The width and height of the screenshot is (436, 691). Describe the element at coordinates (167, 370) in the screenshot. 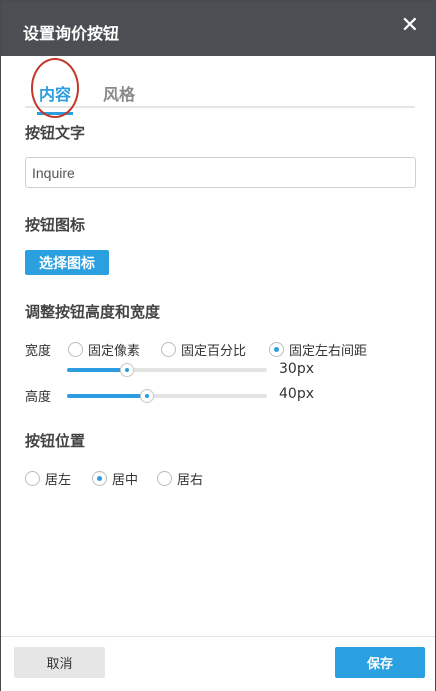

I see `width-slider` at that location.